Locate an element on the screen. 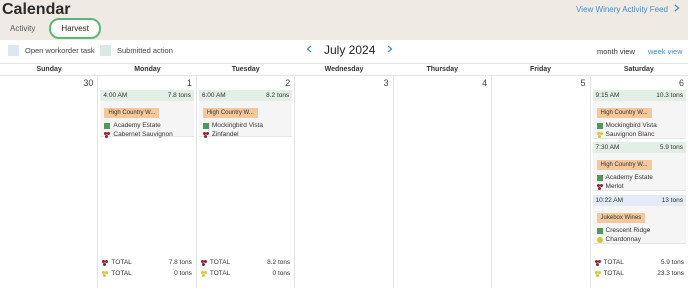 The image size is (688, 288). vineyard-name: Academy Estate is located at coordinates (629, 177).